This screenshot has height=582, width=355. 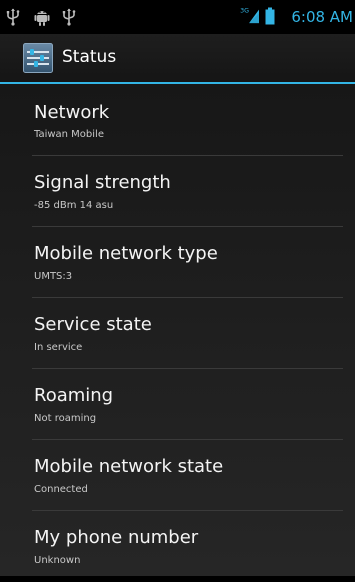 What do you see at coordinates (102, 182) in the screenshot?
I see `item-title: Signal strength` at bounding box center [102, 182].